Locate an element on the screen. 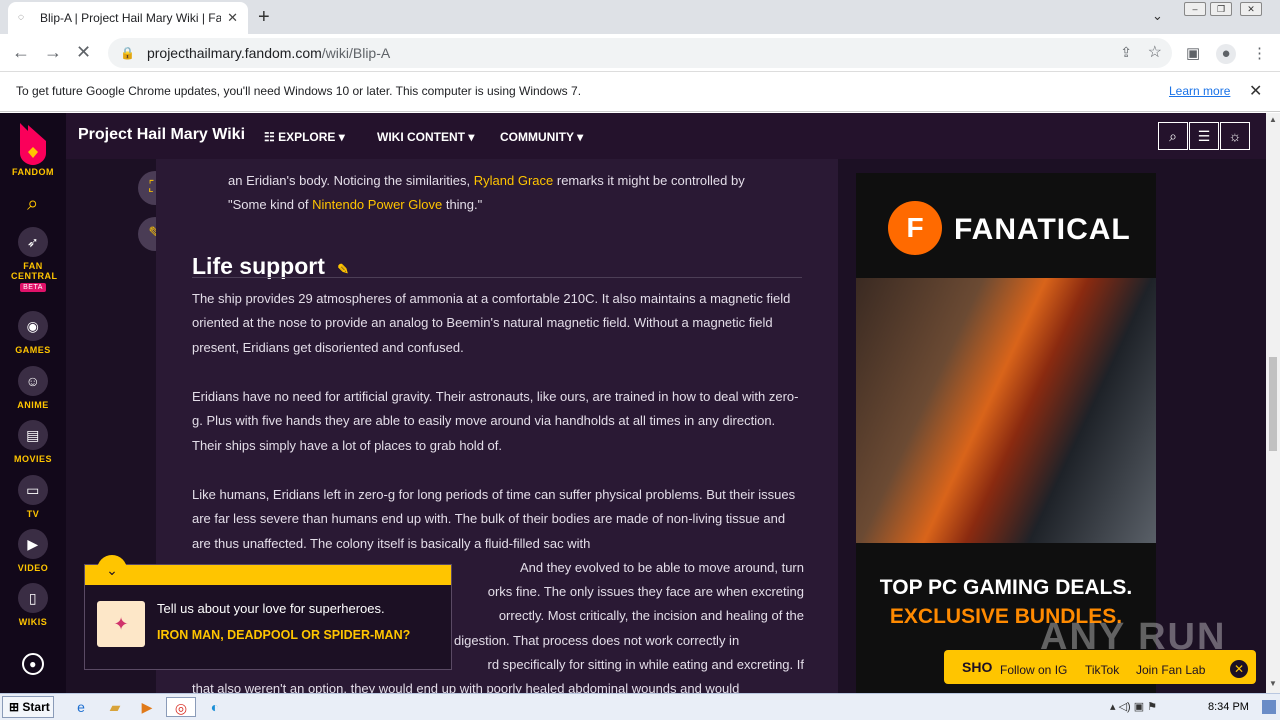  ie-icon: e is located at coordinates (81, 707).